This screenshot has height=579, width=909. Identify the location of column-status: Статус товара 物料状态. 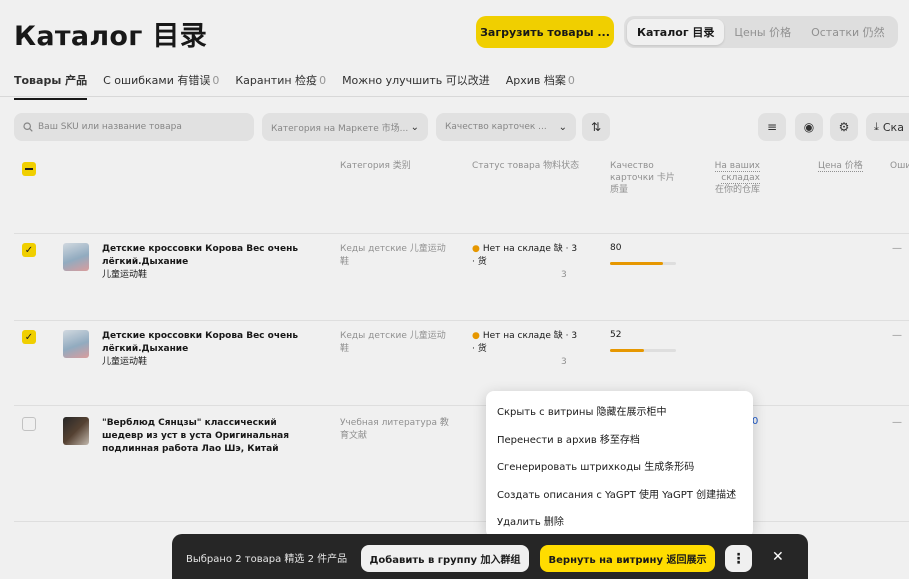
(532, 166).